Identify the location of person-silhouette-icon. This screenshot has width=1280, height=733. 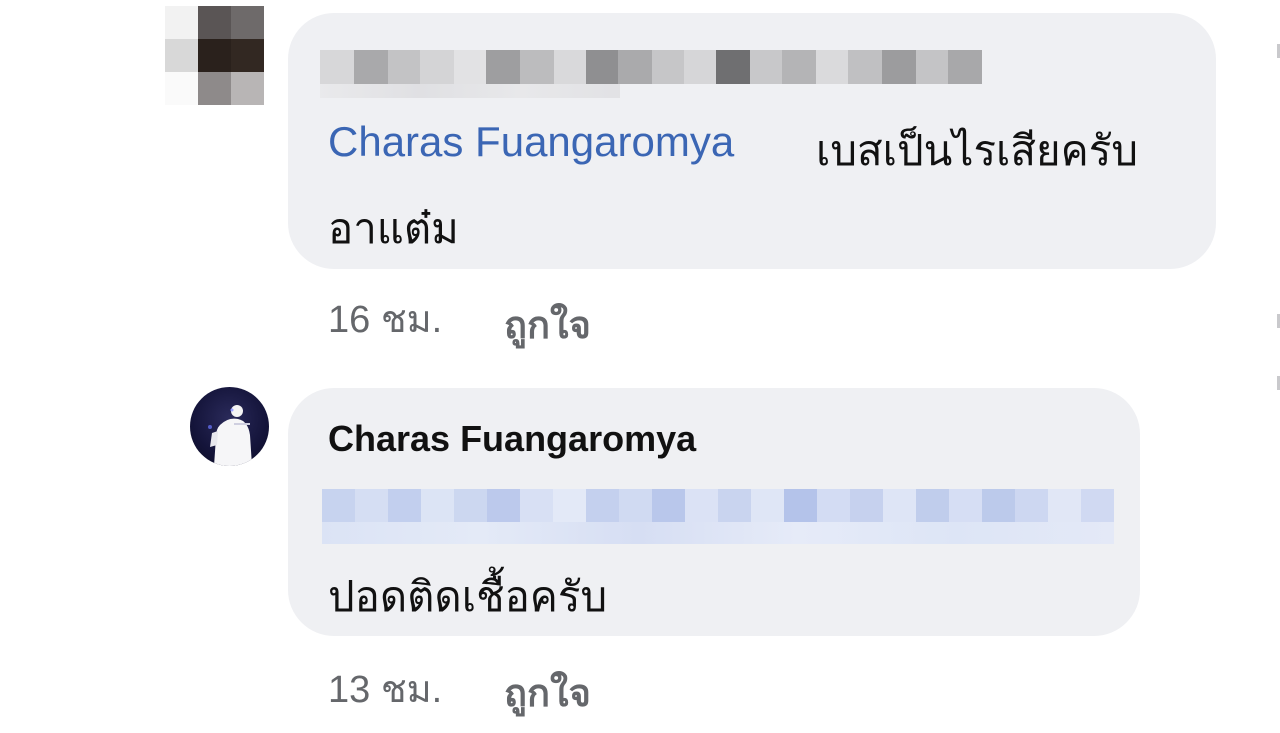
(230, 435).